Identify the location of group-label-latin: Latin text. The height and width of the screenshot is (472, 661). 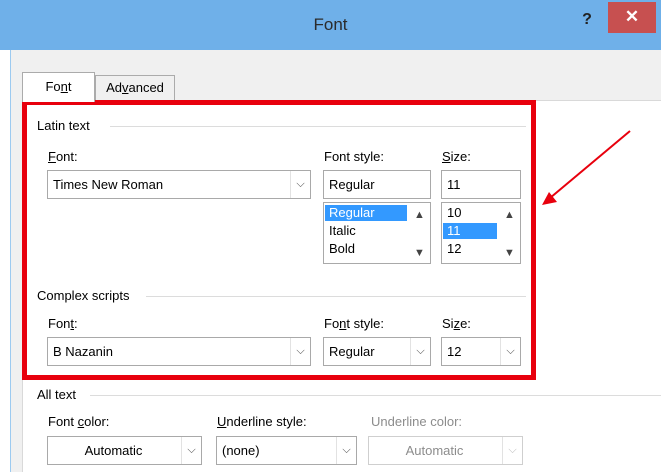
(66, 126).